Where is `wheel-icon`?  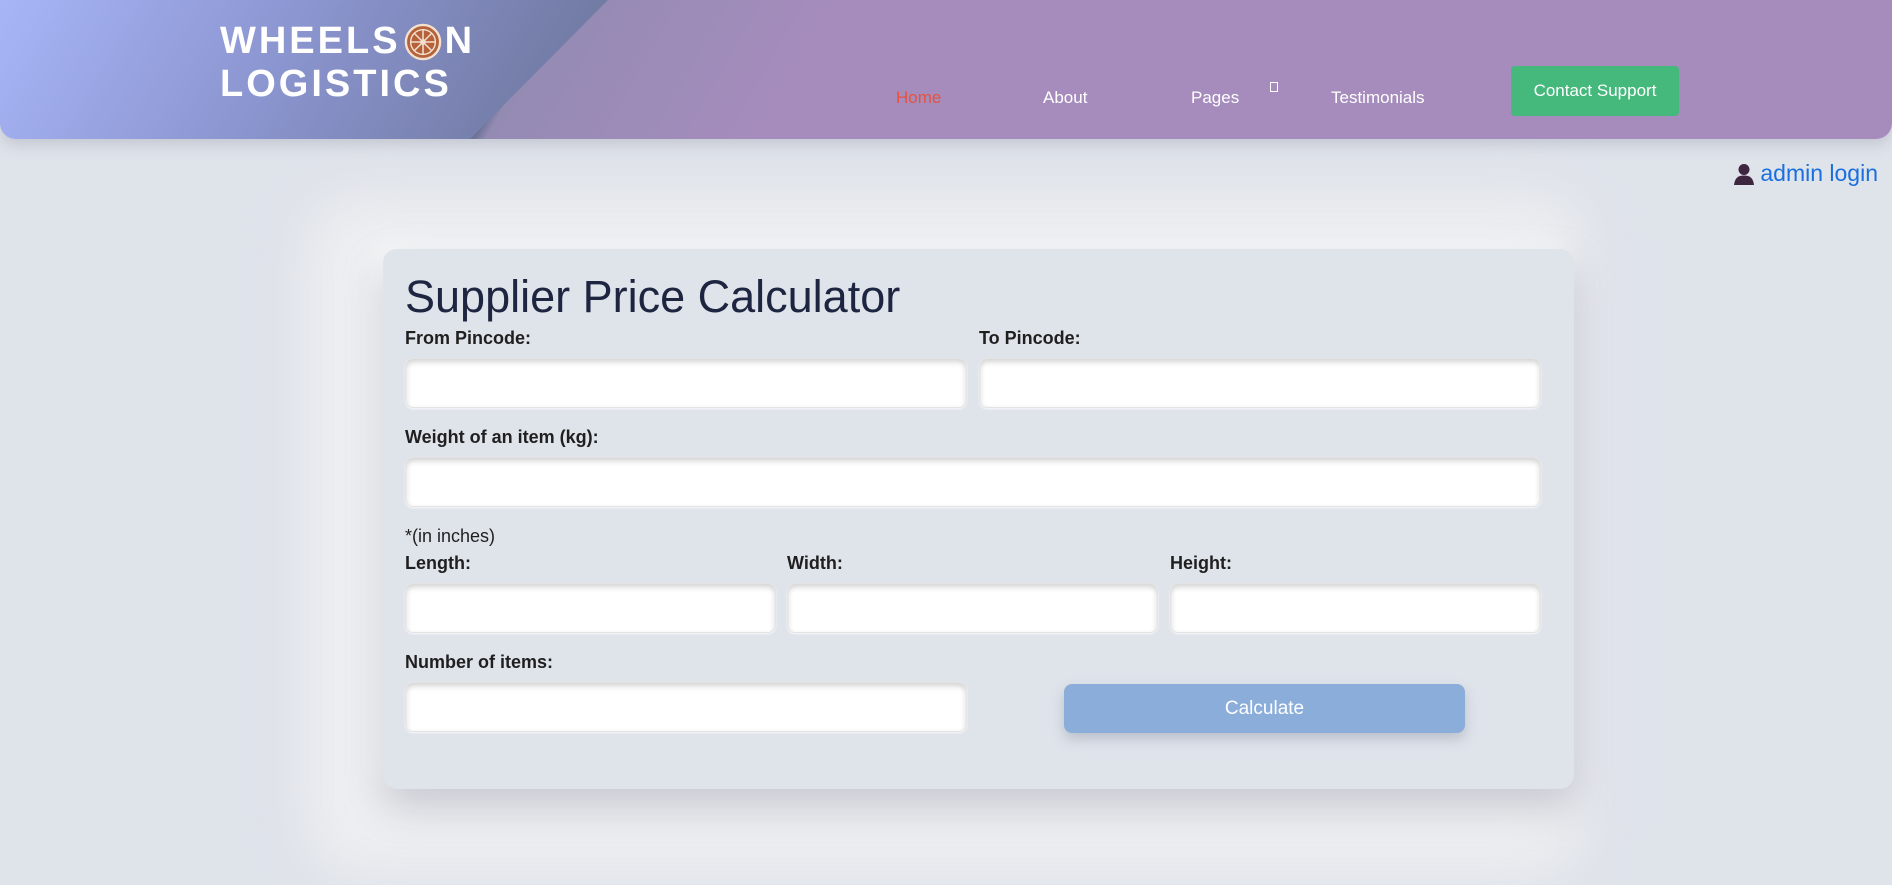 wheel-icon is located at coordinates (422, 41).